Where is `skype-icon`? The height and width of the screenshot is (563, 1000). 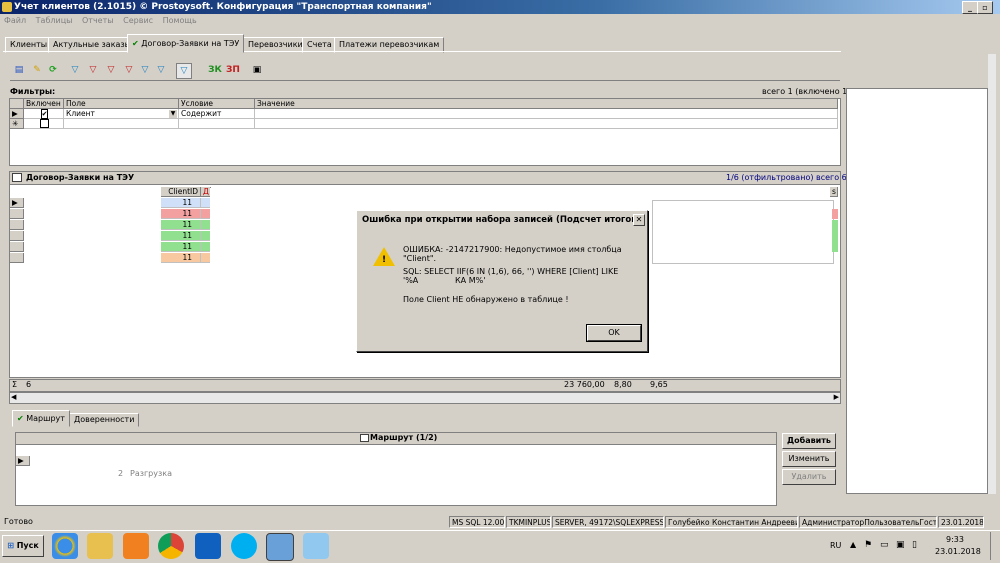
skype-icon is located at coordinates (244, 546).